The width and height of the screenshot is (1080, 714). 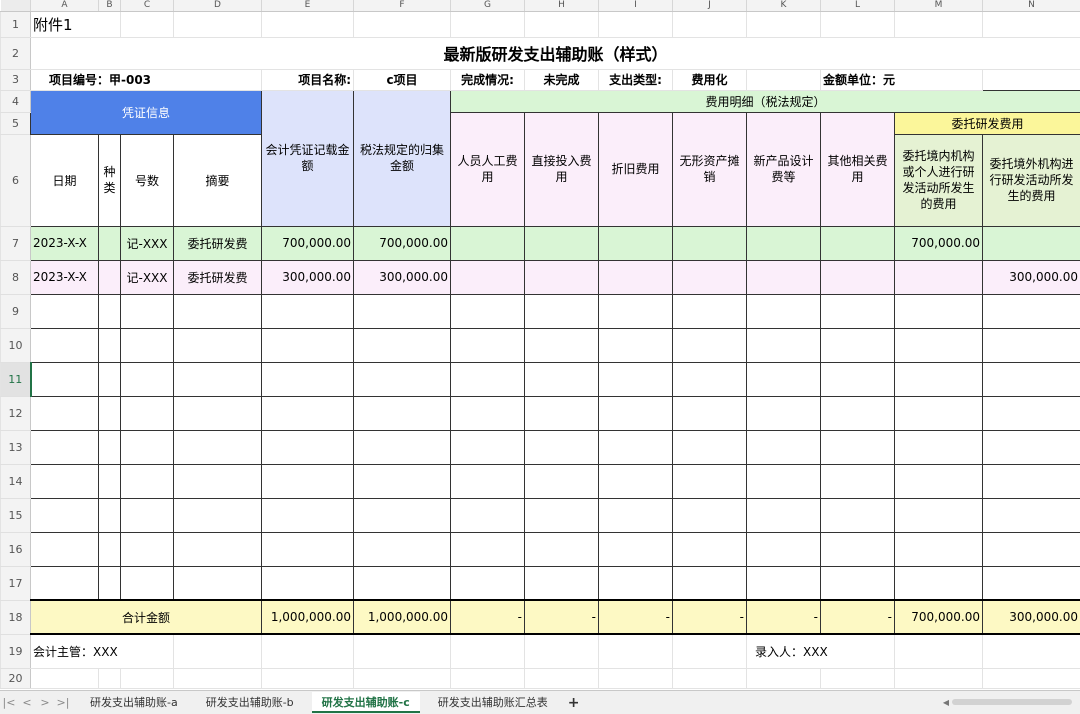 What do you see at coordinates (65, 243) in the screenshot?
I see `record-date: 2023-X-X` at bounding box center [65, 243].